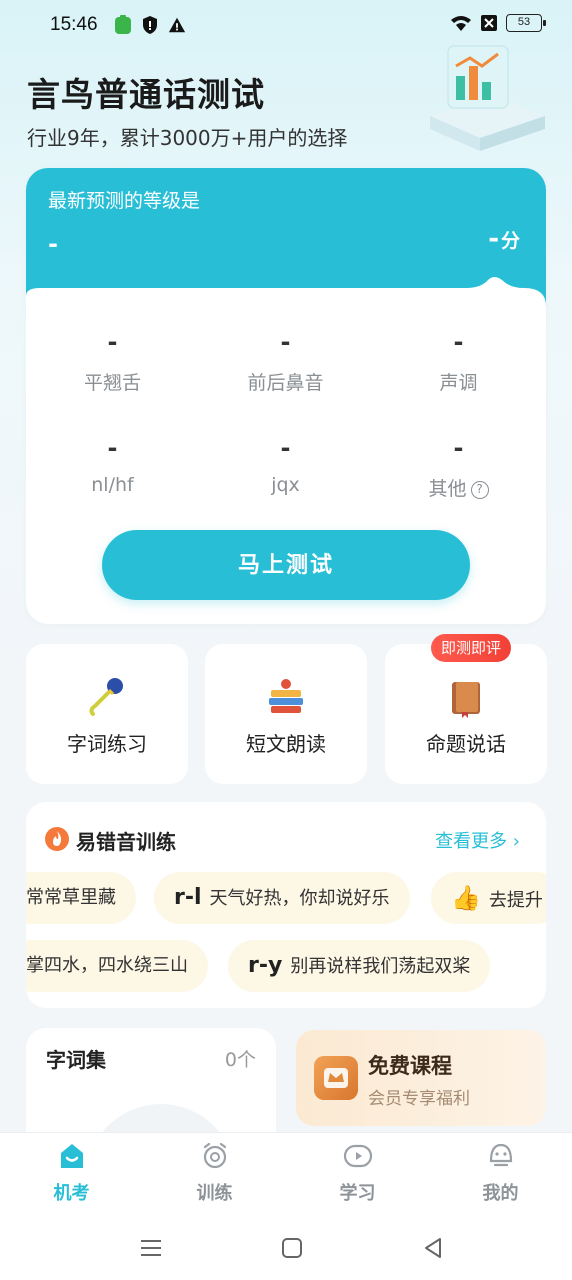 The width and height of the screenshot is (572, 1280). What do you see at coordinates (107, 744) in the screenshot?
I see `feature-label: 字词练习` at bounding box center [107, 744].